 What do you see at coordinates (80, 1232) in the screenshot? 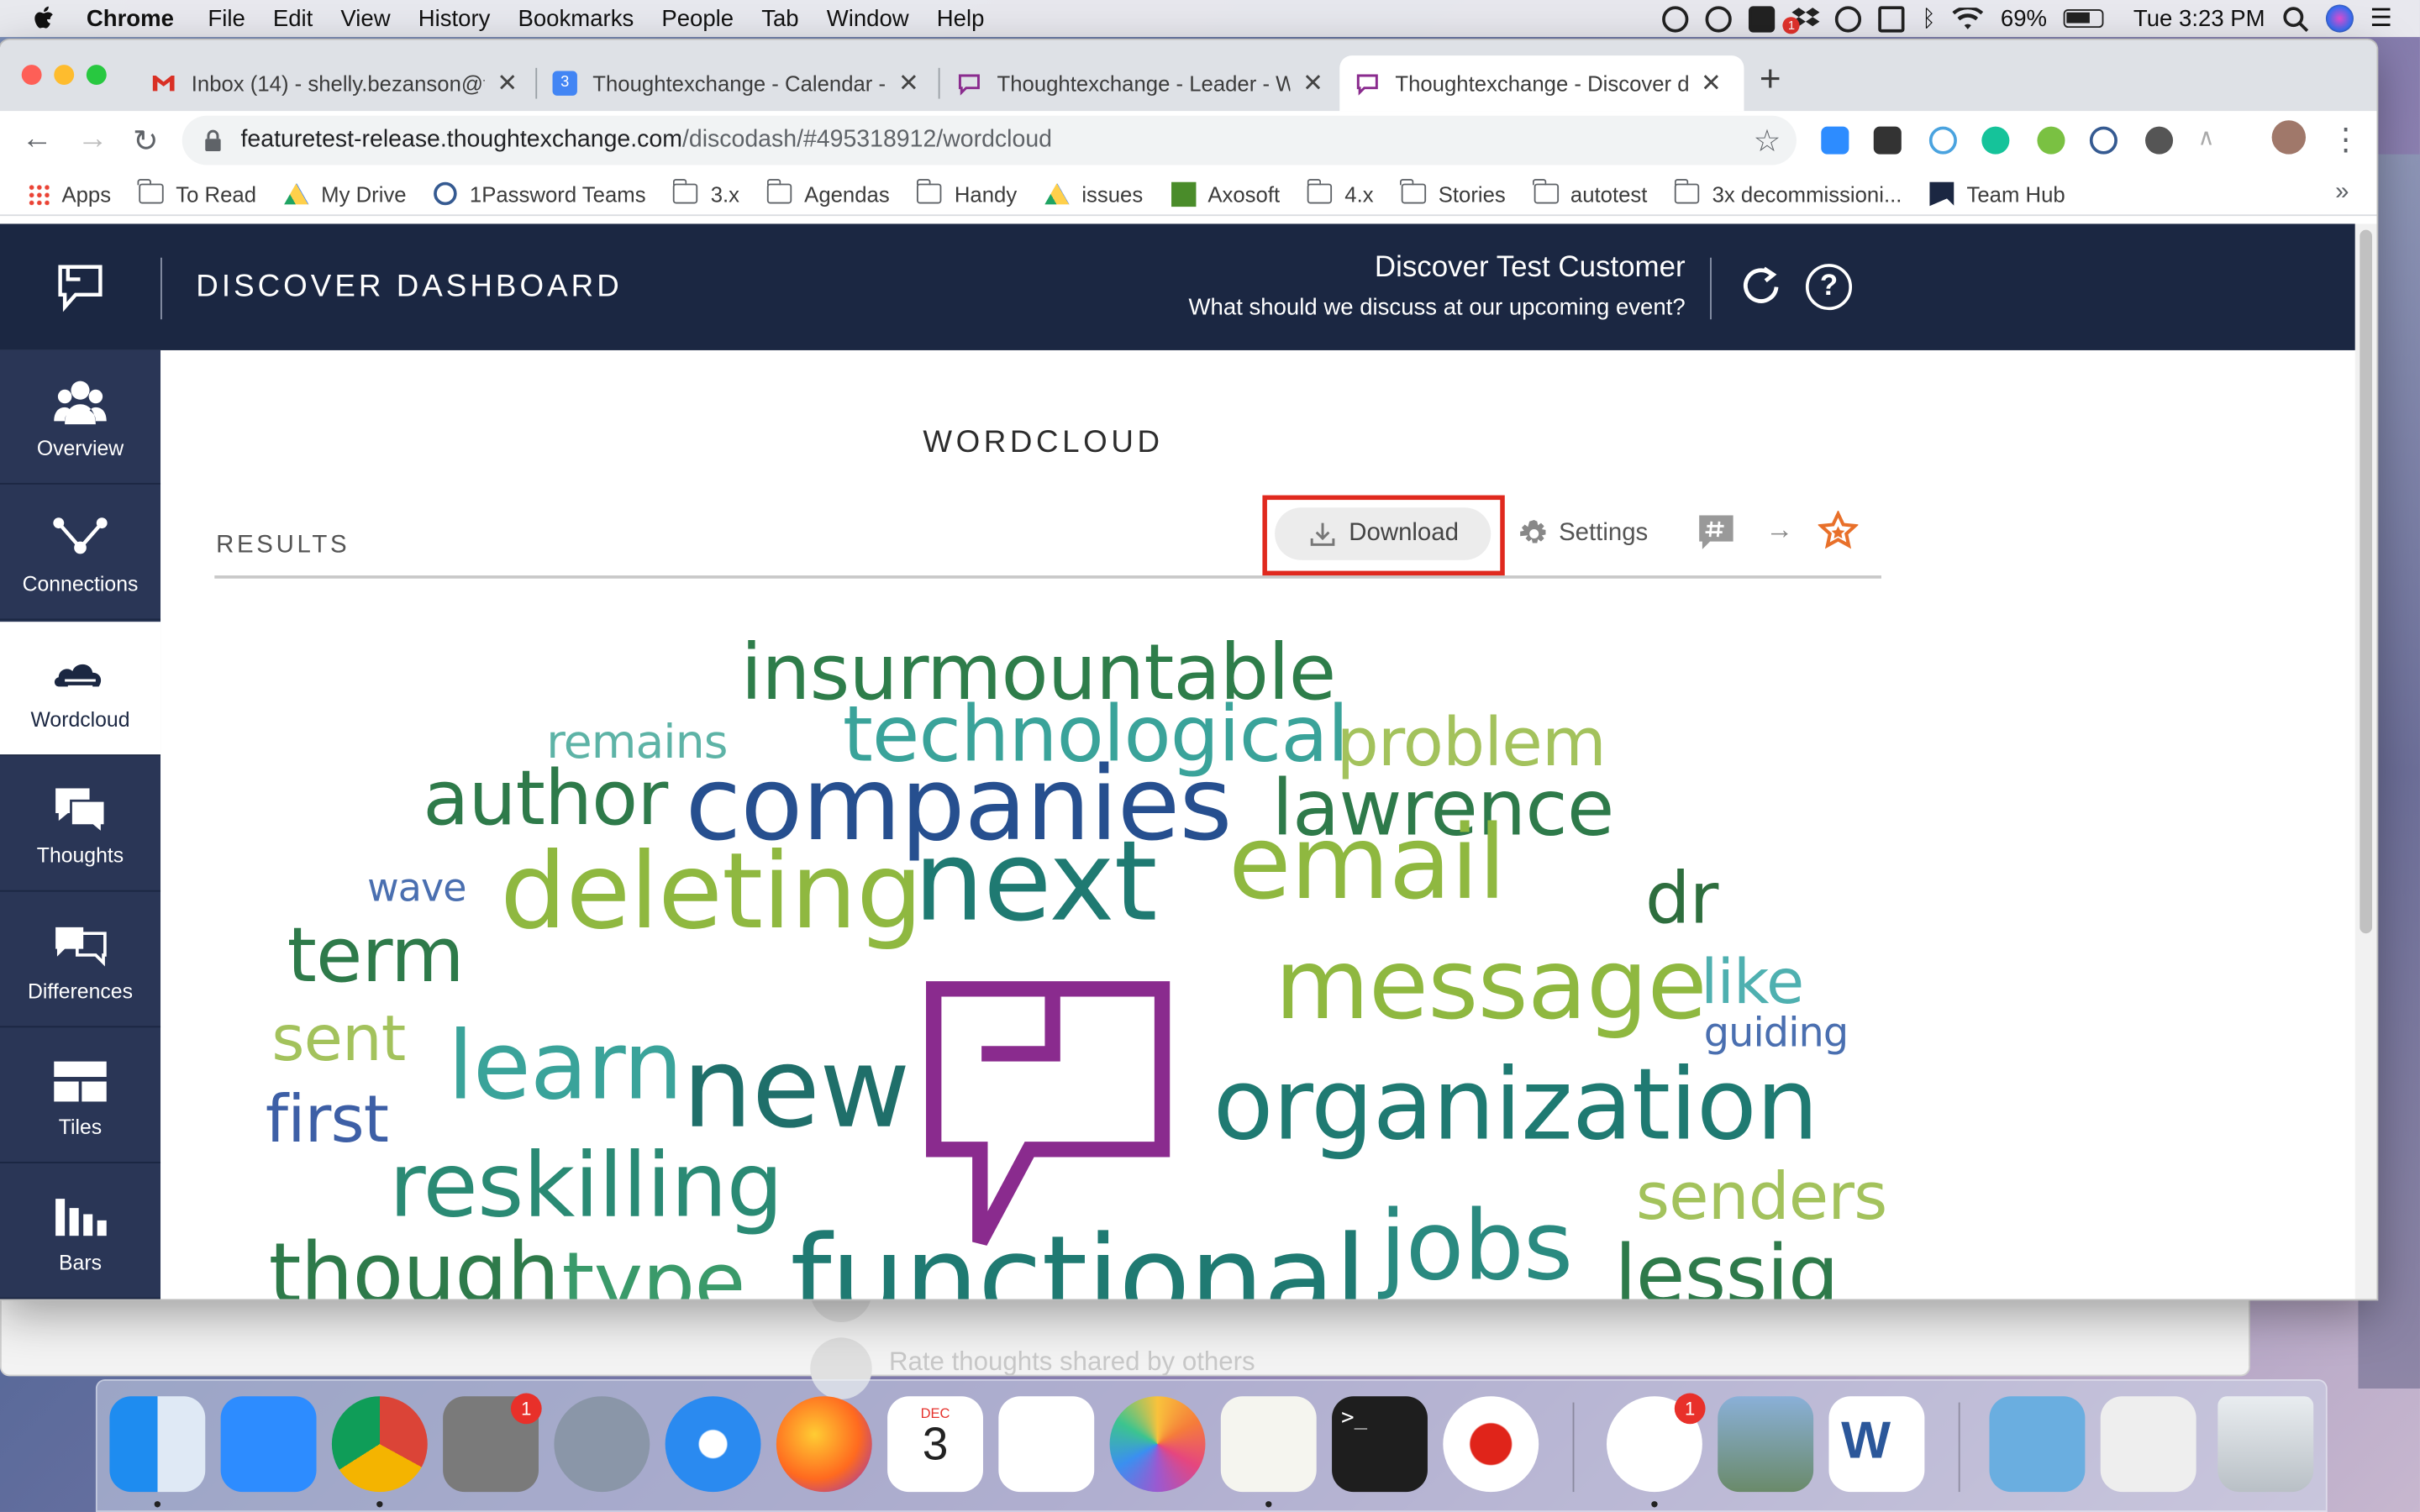
I see `sidebar-item-bars: Bars` at bounding box center [80, 1232].